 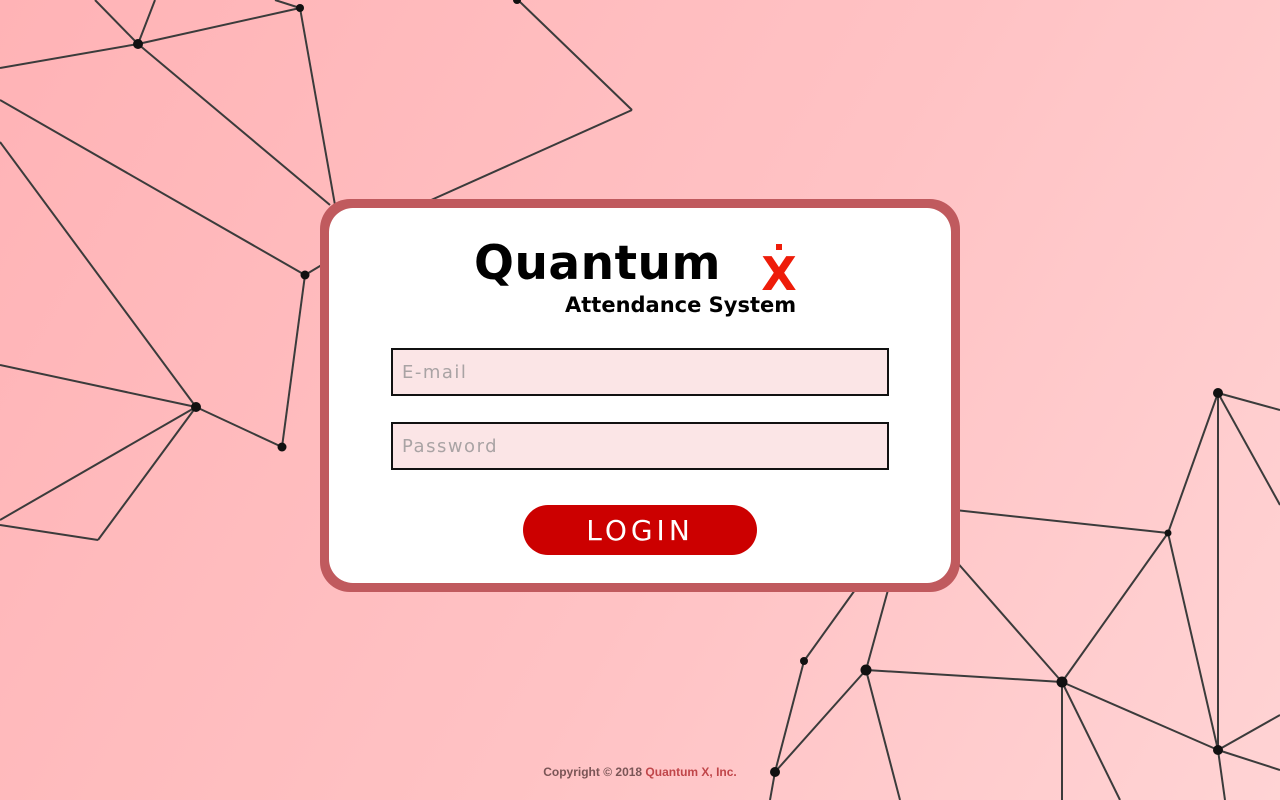 I want to click on x-logo-icon: X, so click(x=779, y=268).